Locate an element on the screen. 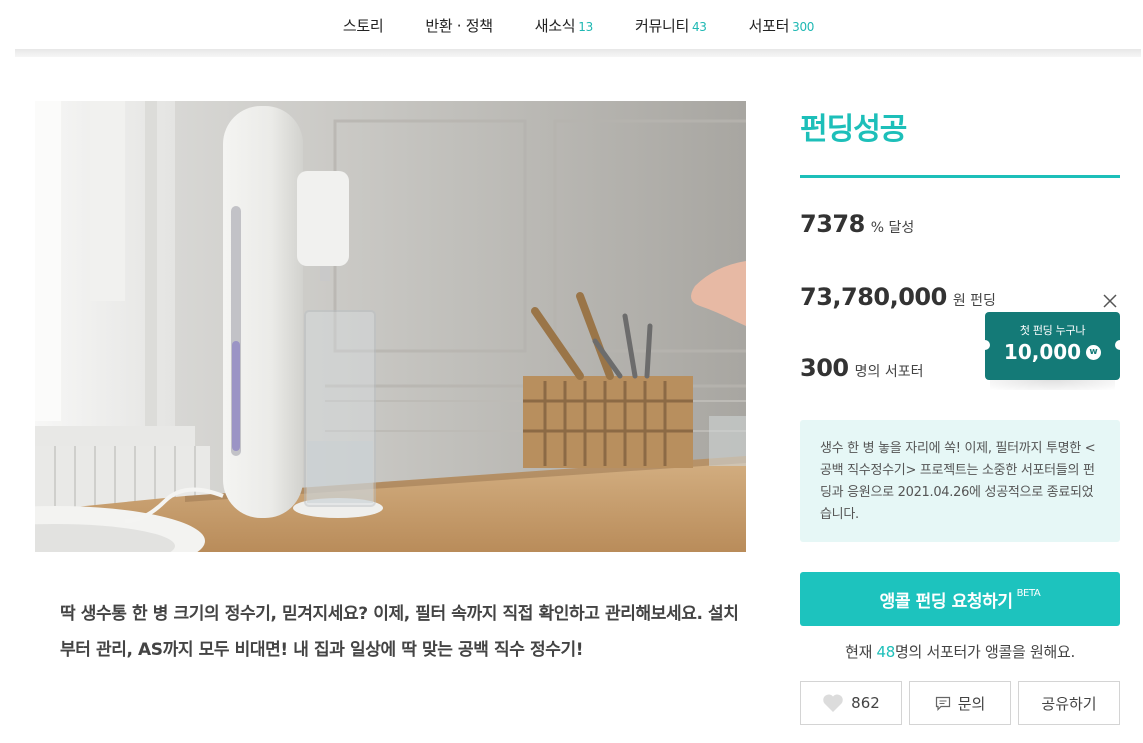 The height and width of the screenshot is (743, 1143). inquiry-button: 문의 is located at coordinates (960, 703).